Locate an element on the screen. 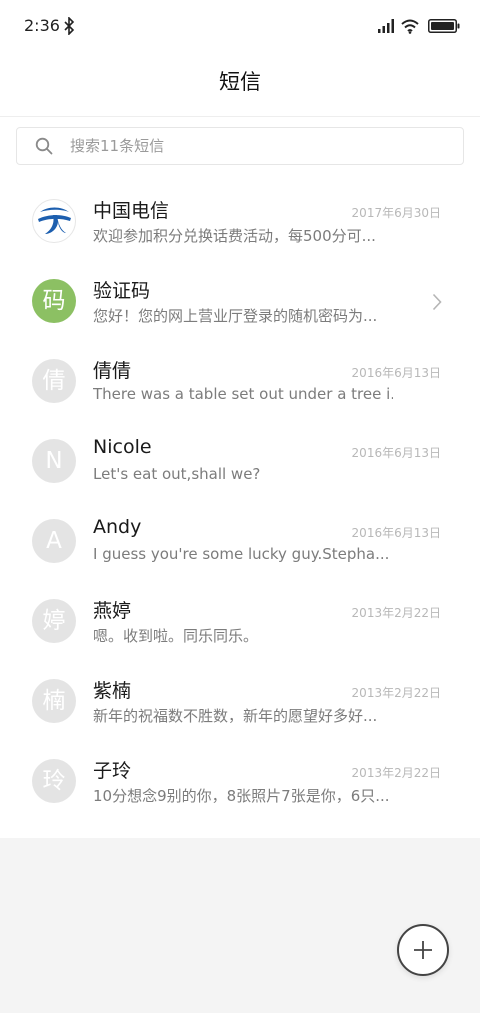  bluetooth-icon is located at coordinates (69, 26).